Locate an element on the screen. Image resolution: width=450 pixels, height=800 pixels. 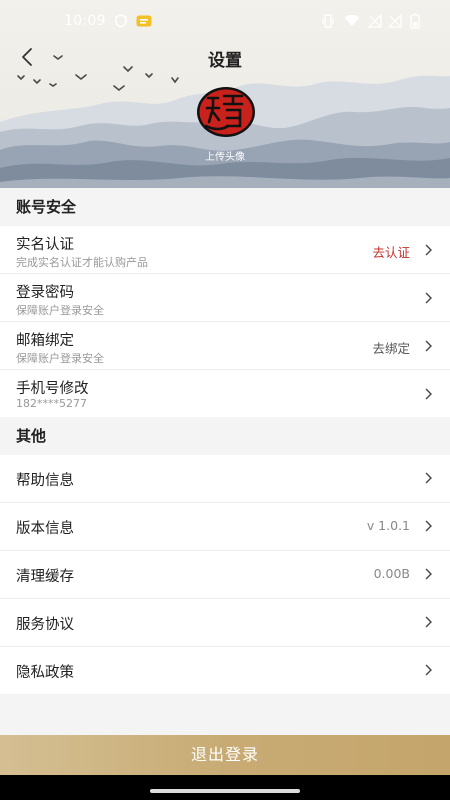
avatar is located at coordinates (226, 112).